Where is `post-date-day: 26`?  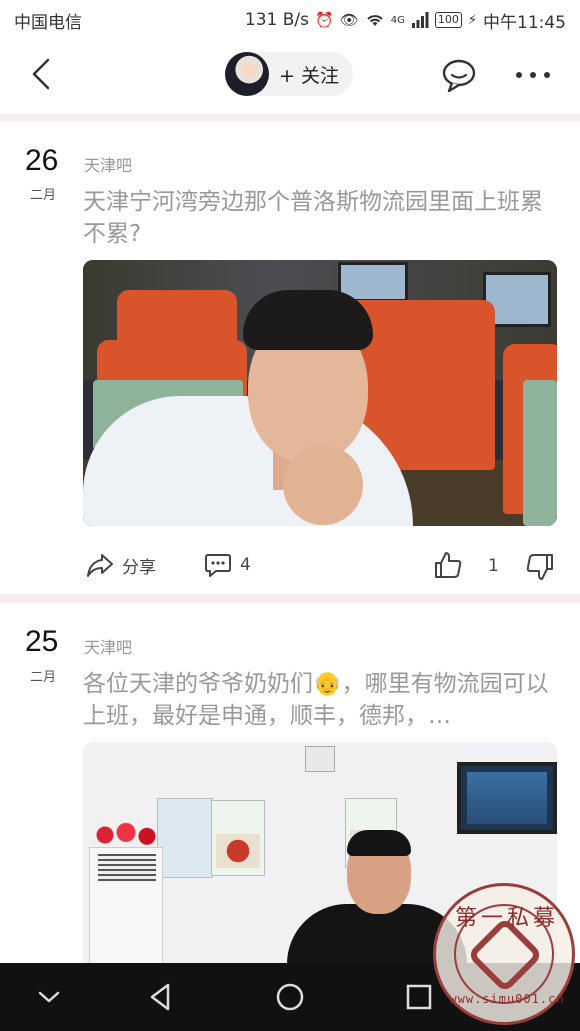 post-date-day: 26 is located at coordinates (42, 160).